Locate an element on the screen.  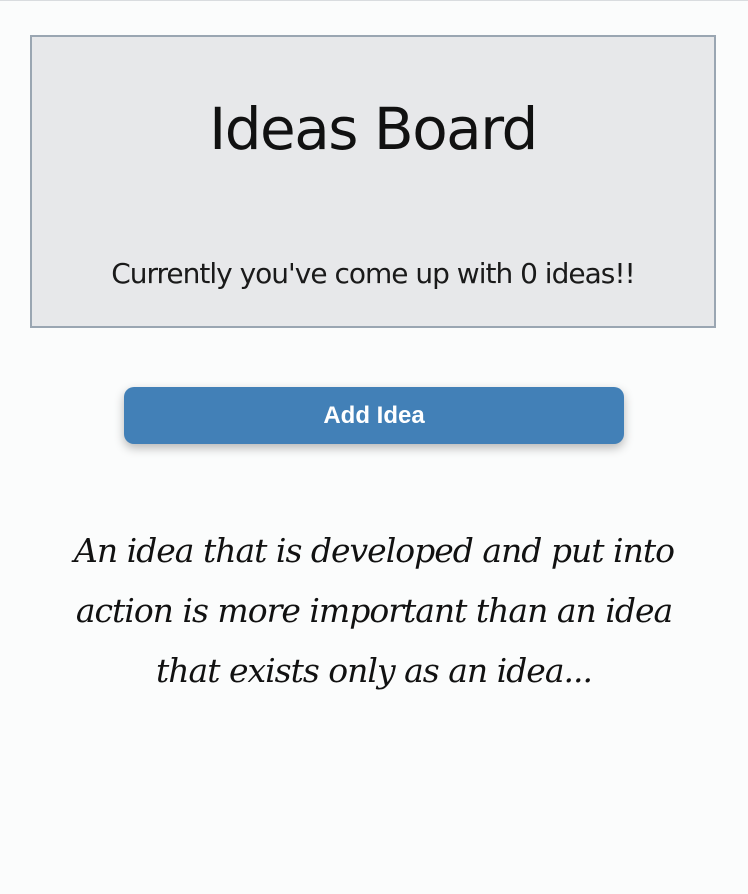
page-title: Ideas Board is located at coordinates (373, 129).